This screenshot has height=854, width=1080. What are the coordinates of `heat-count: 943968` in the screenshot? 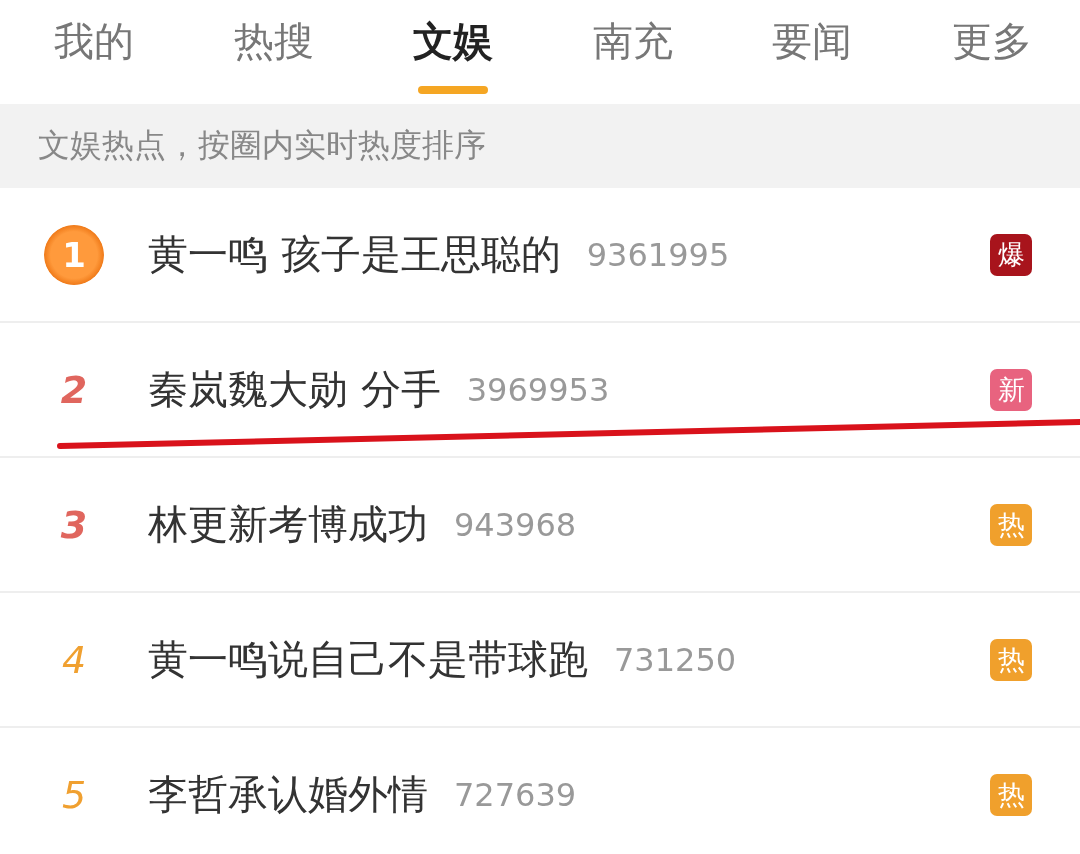 It's located at (515, 524).